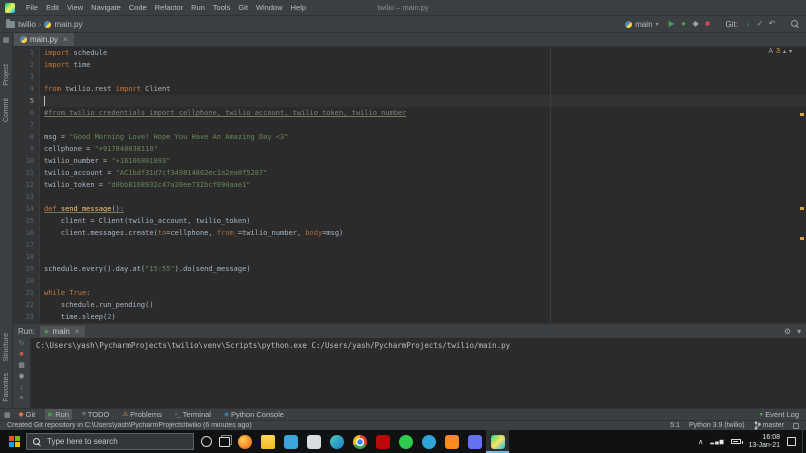 This screenshot has width=806, height=453. I want to click on line-number: 4, so click(23, 89).